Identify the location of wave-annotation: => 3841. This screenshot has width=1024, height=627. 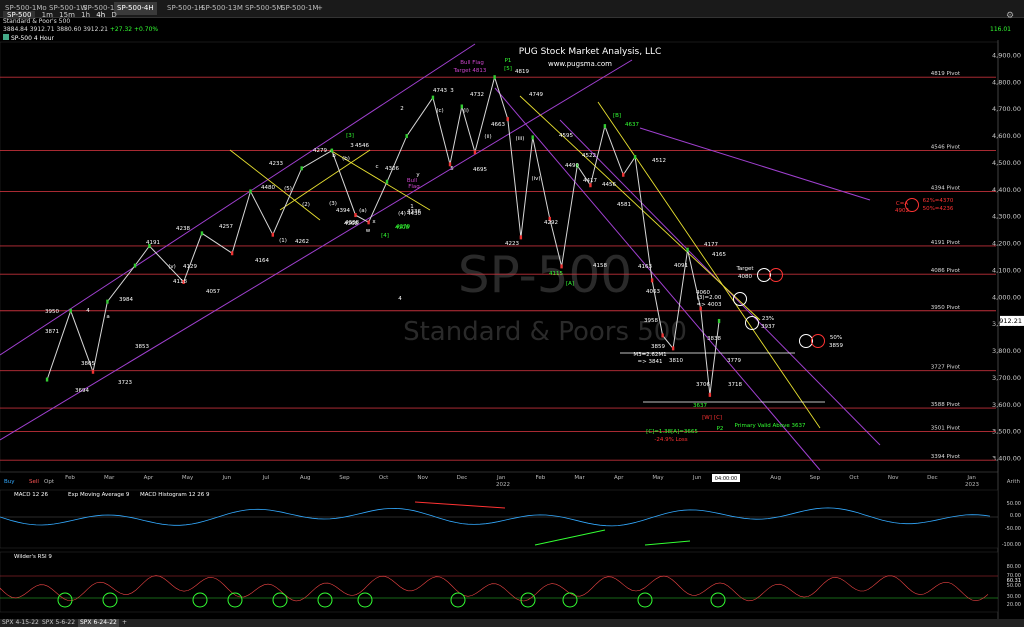
(650, 362).